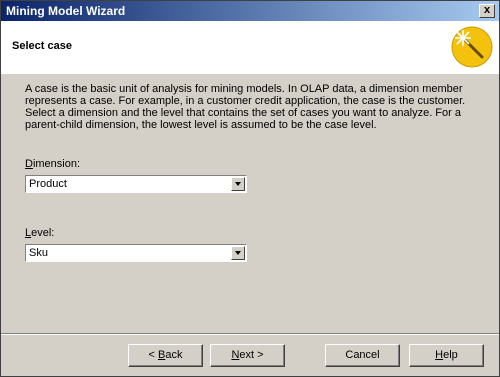 This screenshot has width=500, height=377. I want to click on title-bar: Mining Model Wizard x, so click(250, 11).